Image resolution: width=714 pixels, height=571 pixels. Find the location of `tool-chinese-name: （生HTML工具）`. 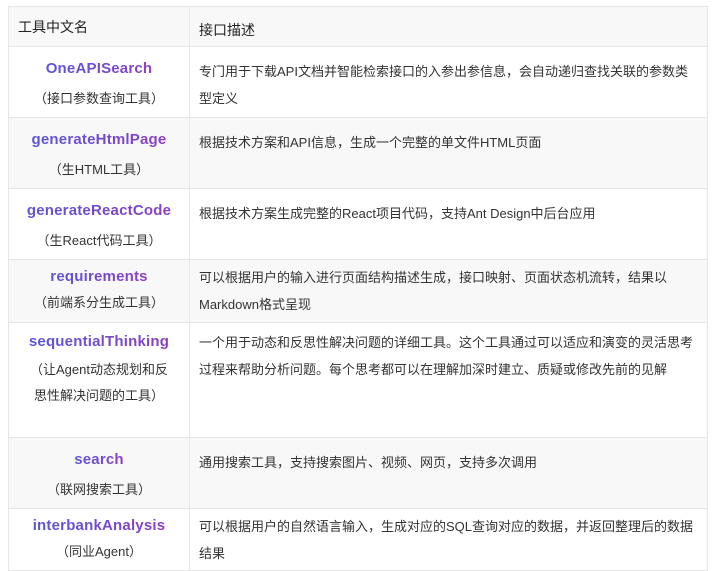

tool-chinese-name: （生HTML工具） is located at coordinates (99, 169).